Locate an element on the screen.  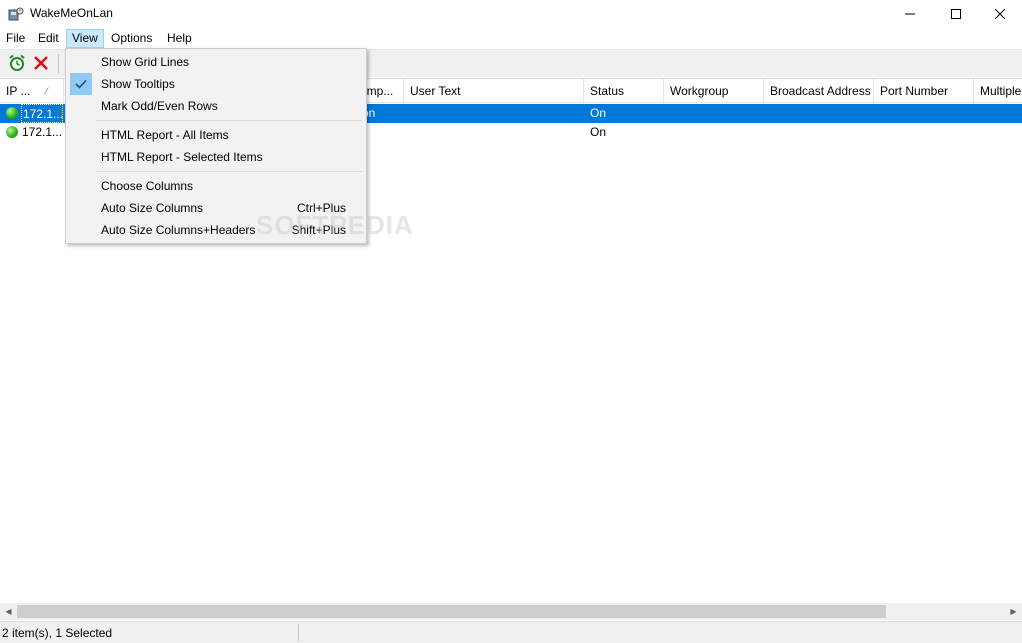
status-separator is located at coordinates (298, 633).